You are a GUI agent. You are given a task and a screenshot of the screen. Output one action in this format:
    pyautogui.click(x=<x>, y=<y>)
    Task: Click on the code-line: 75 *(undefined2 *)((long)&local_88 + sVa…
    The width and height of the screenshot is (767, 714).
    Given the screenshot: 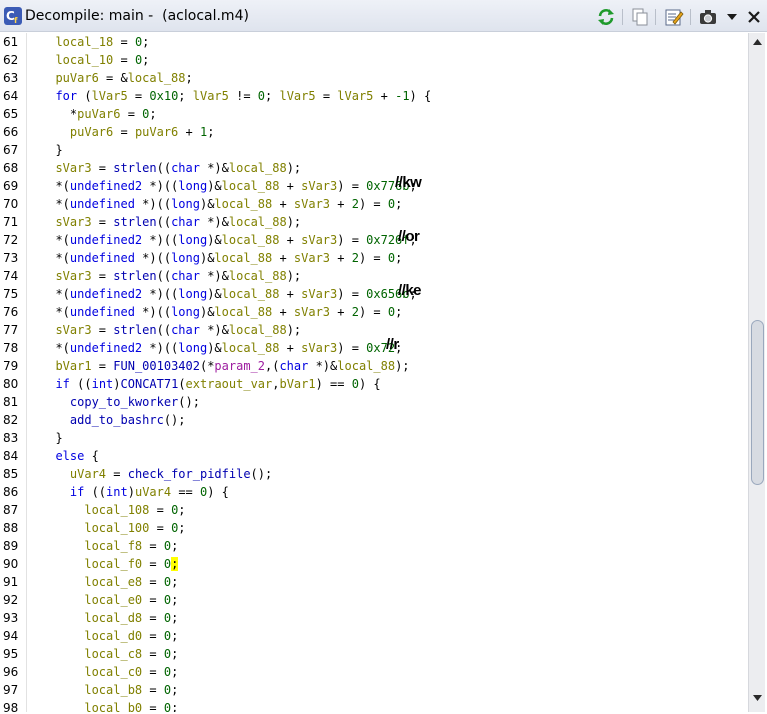 What is the action you would take?
    pyautogui.click(x=375, y=292)
    